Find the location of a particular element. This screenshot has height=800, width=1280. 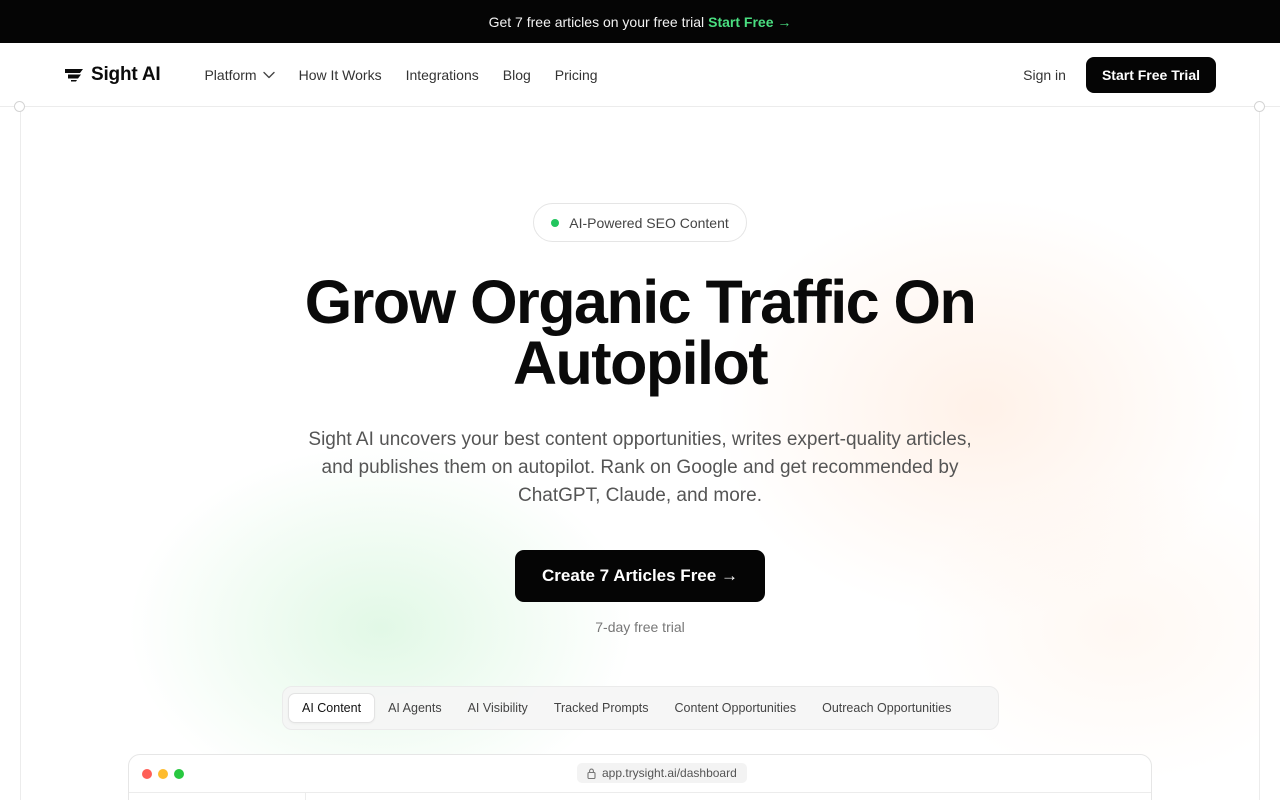

nav-link-label: Pricing is located at coordinates (576, 74).